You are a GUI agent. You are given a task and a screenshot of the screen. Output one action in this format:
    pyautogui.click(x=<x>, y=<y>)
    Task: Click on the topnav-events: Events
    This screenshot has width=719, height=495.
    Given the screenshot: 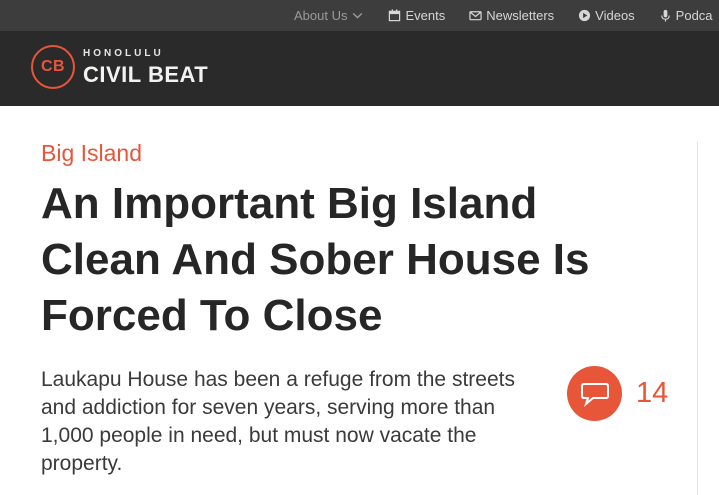 What is the action you would take?
    pyautogui.click(x=416, y=15)
    